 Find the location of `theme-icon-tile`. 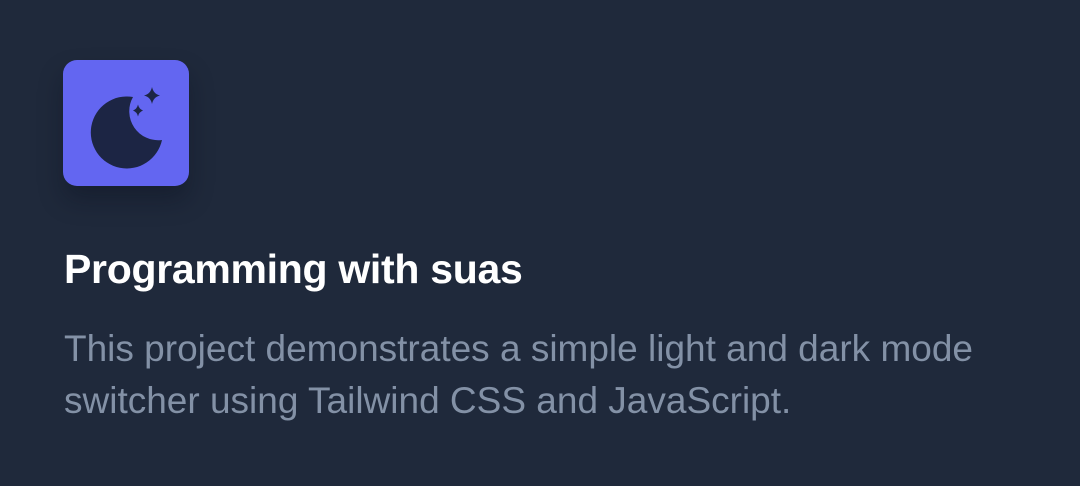

theme-icon-tile is located at coordinates (126, 123).